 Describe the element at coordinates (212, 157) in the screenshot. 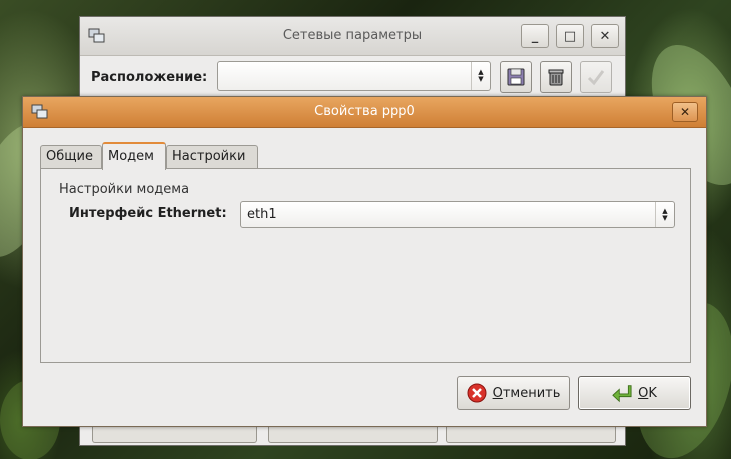

I see `tab-settings: Настройки` at that location.